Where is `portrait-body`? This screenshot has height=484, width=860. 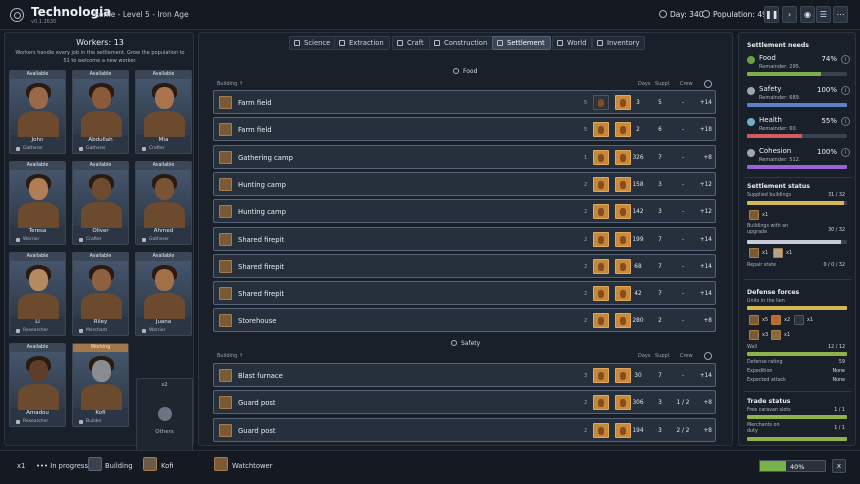
portrait-body is located at coordinates (164, 124).